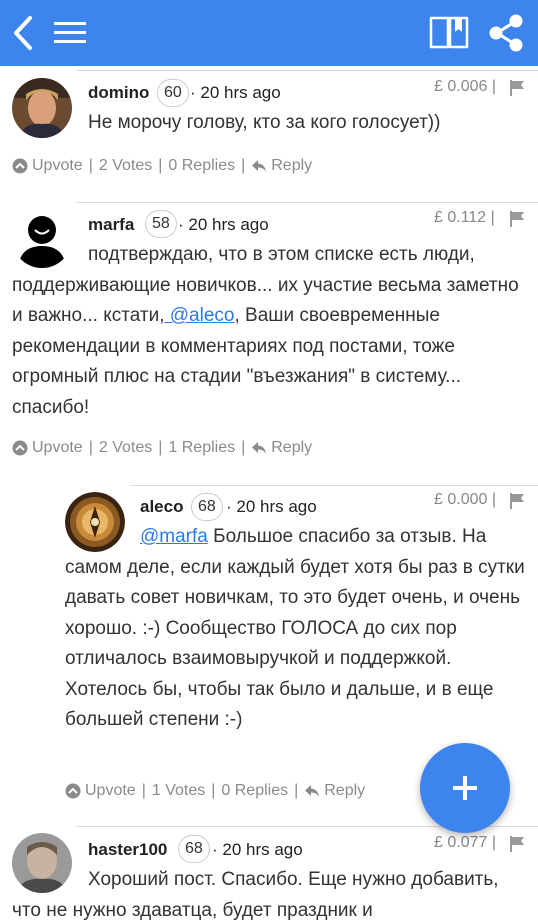 The height and width of the screenshot is (923, 538). I want to click on new-comment-fab, so click(465, 788).